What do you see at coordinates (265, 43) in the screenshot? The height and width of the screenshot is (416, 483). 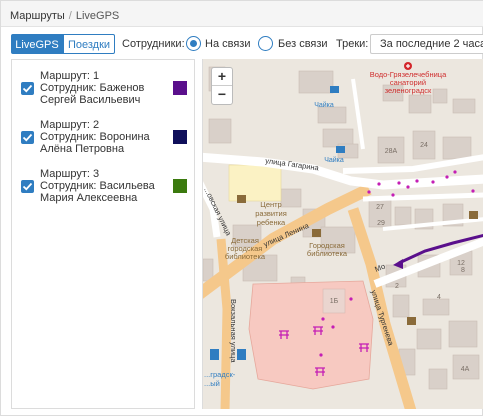 I see `offline-radio` at bounding box center [265, 43].